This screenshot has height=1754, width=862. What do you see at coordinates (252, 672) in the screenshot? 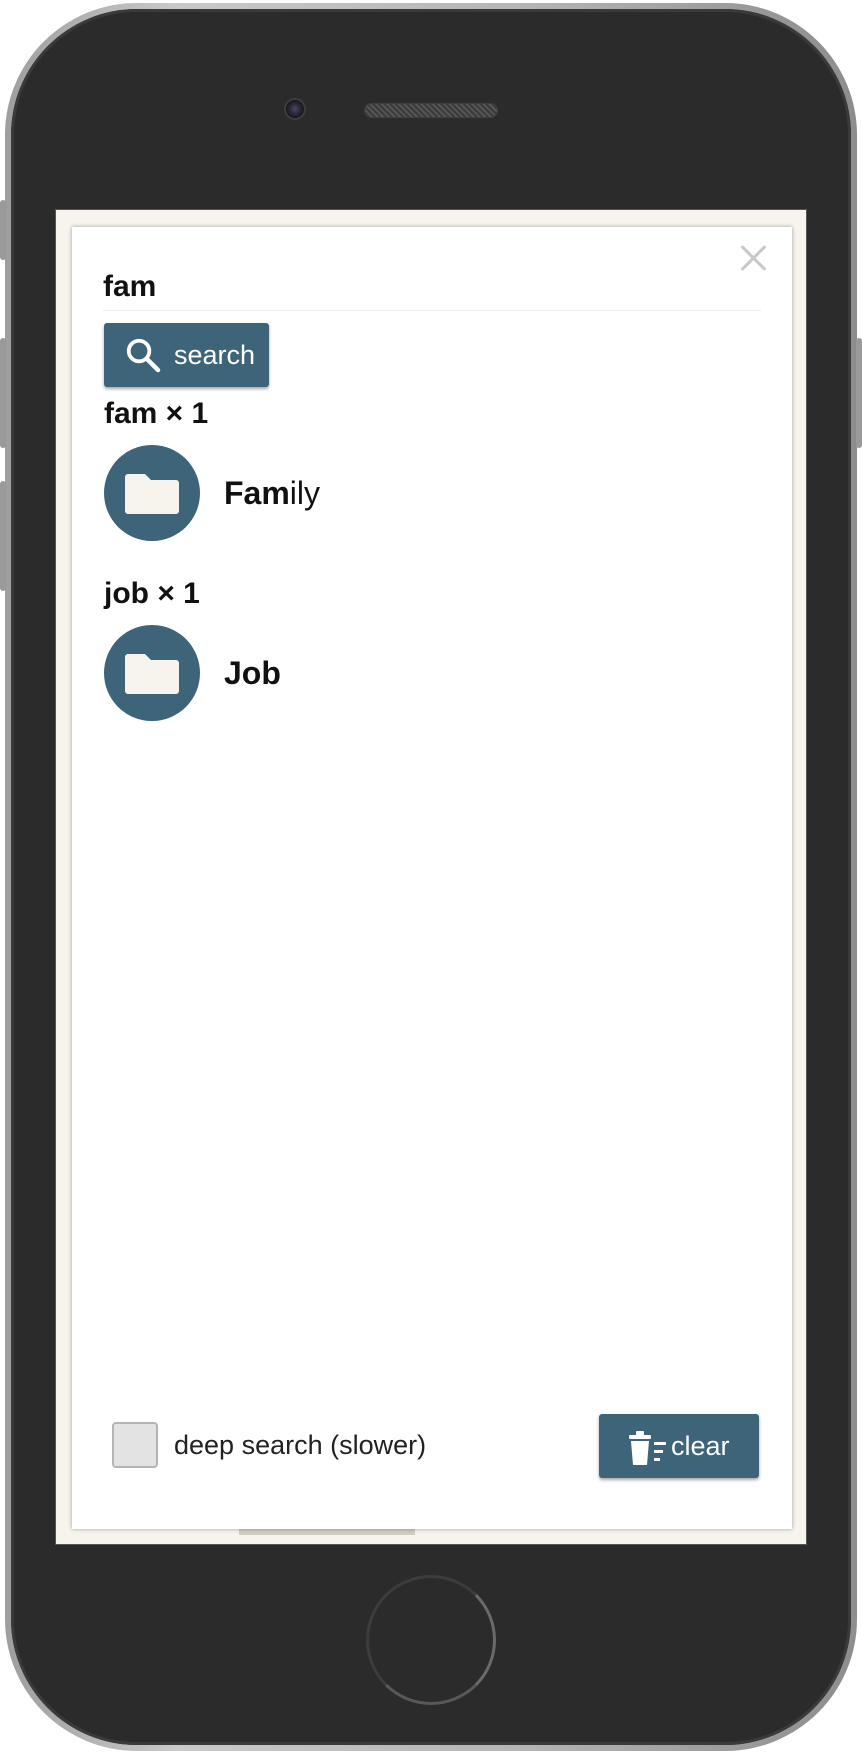
I see `result-item-label: Job` at bounding box center [252, 672].